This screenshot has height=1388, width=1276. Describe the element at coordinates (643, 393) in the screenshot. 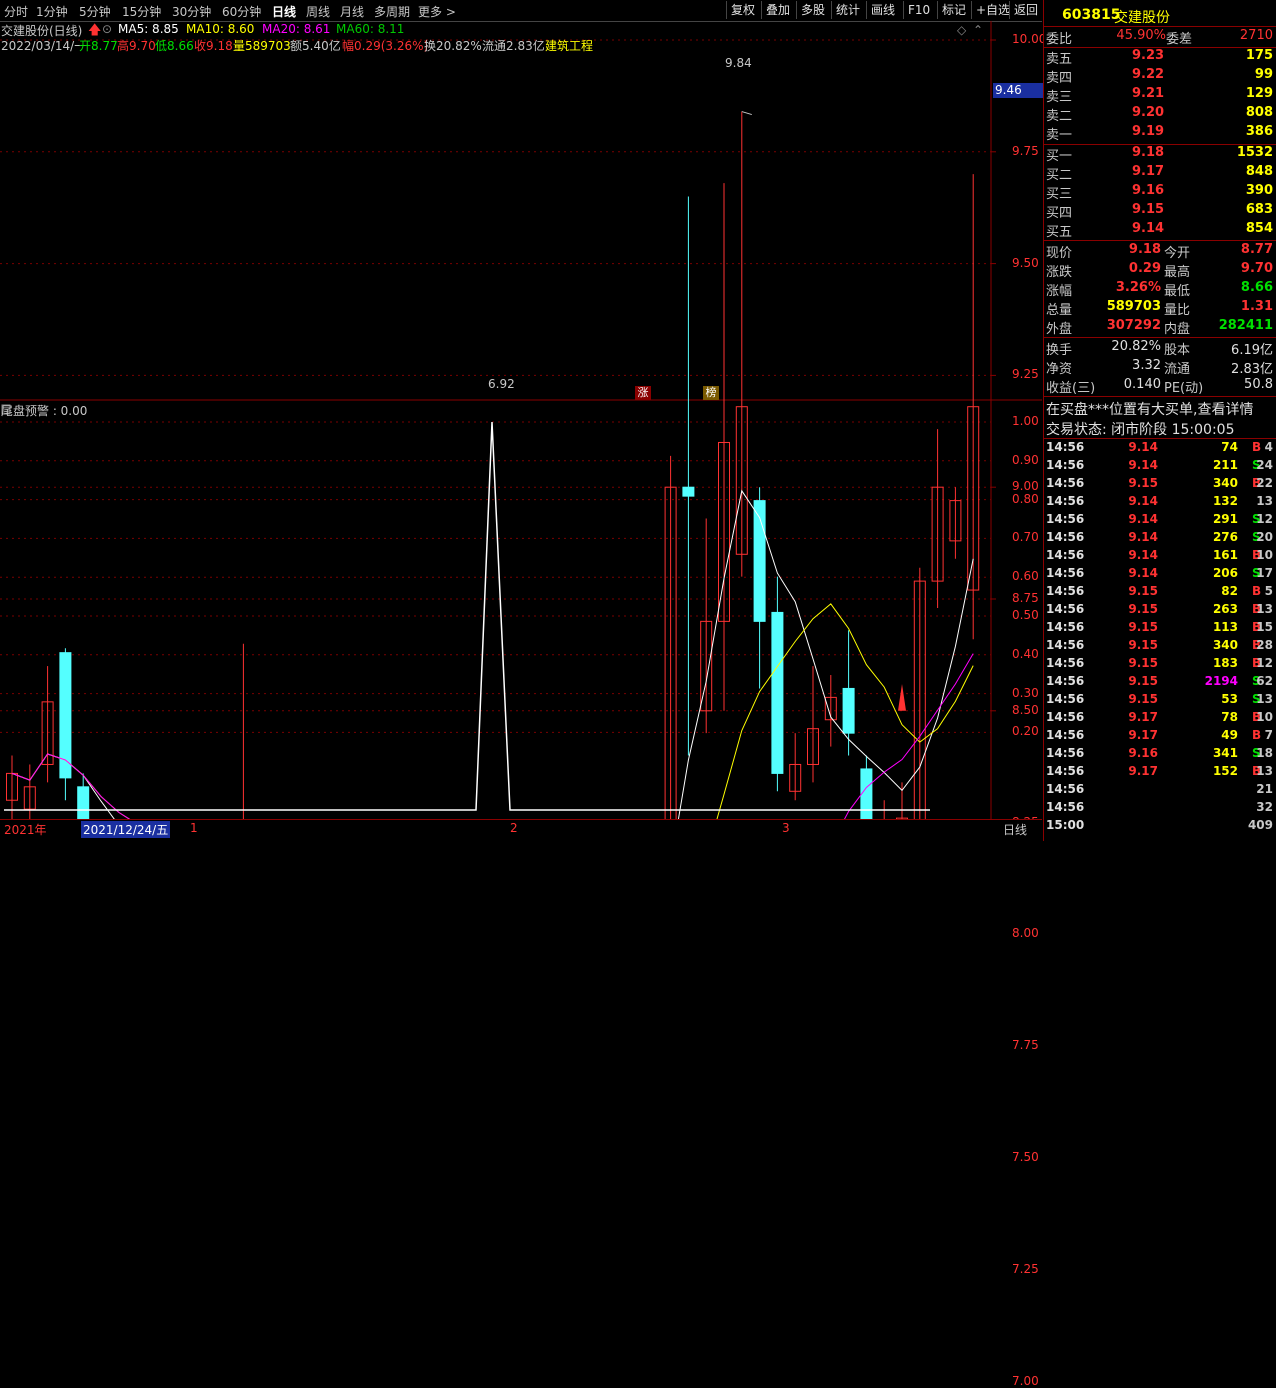

I see `zhang-badge: 涨` at that location.